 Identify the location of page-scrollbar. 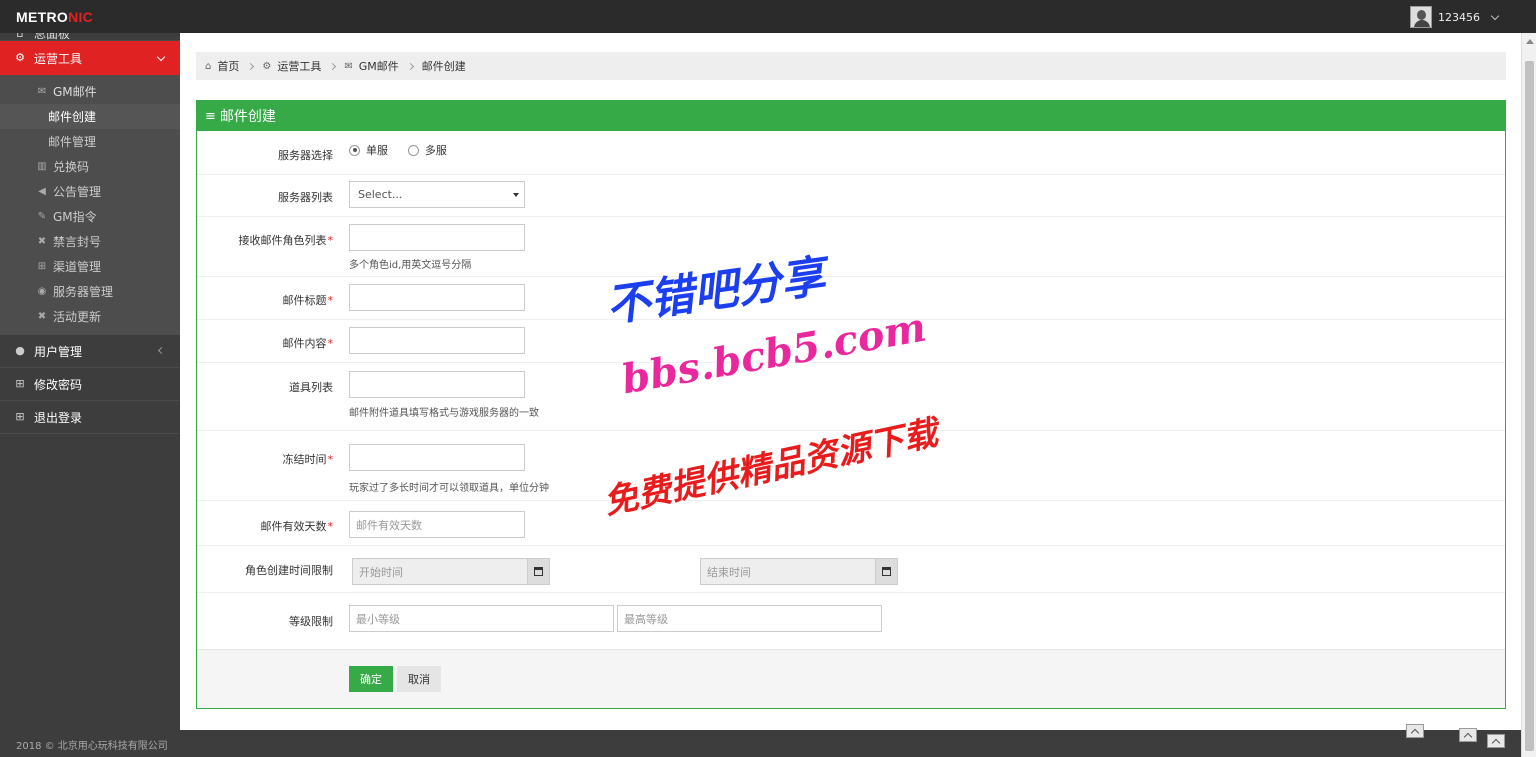
(1528, 395).